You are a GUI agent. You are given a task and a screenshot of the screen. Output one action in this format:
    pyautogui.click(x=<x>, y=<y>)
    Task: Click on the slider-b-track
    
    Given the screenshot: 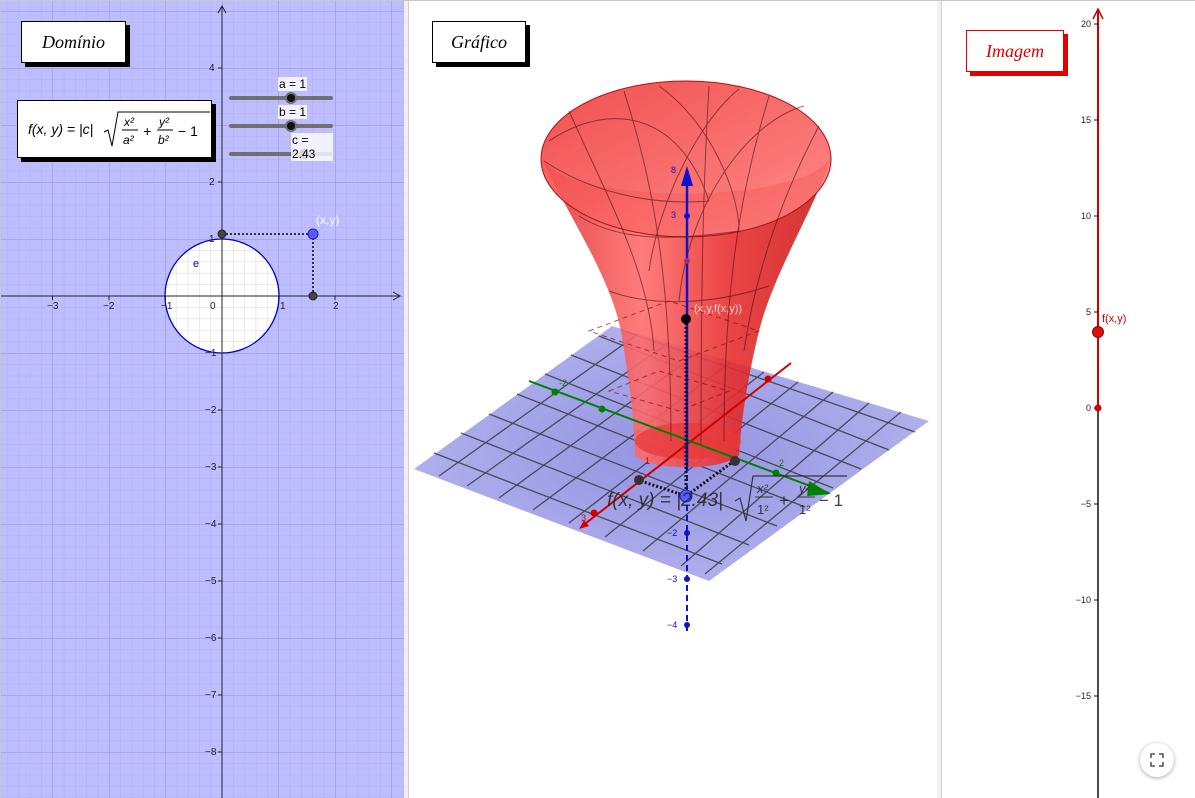 What is the action you would take?
    pyautogui.click(x=281, y=126)
    